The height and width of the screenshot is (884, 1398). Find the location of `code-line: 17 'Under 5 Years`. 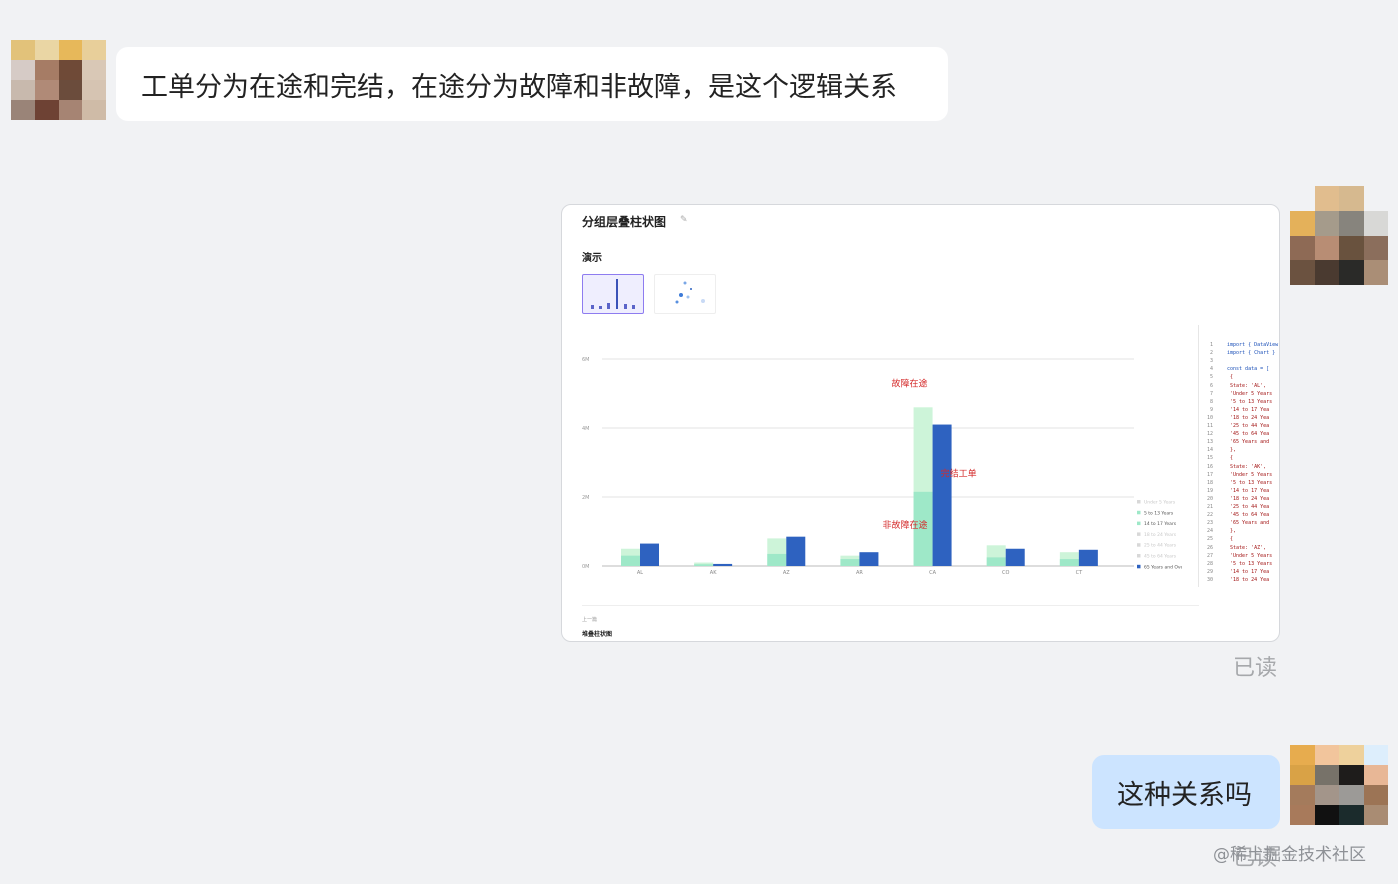

code-line: 17 'Under 5 Years is located at coordinates (1239, 474).